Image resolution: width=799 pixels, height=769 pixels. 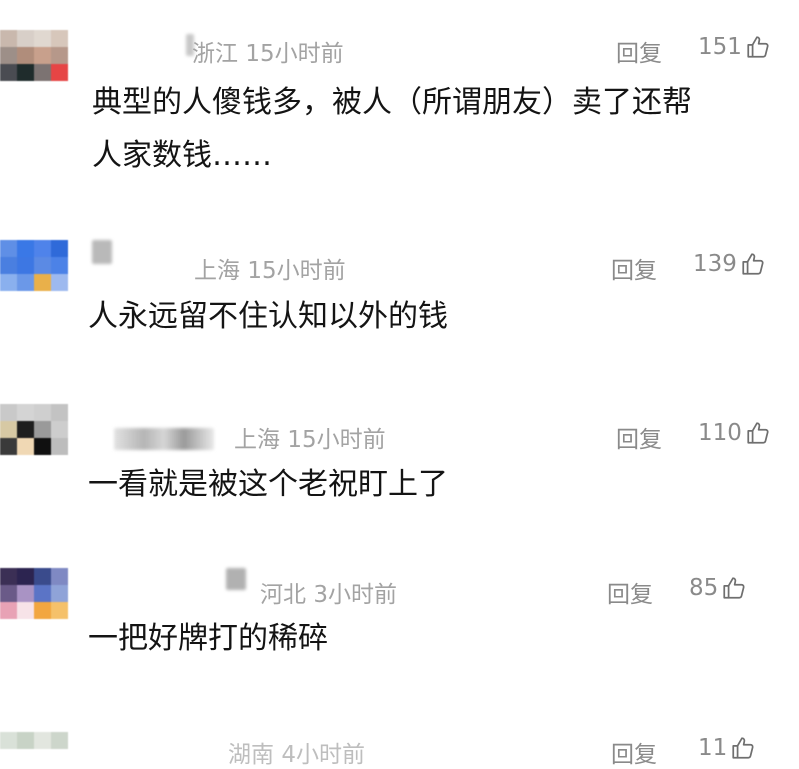 I want to click on comment-text-line: 一把好牌打的稀碎, so click(x=208, y=638).